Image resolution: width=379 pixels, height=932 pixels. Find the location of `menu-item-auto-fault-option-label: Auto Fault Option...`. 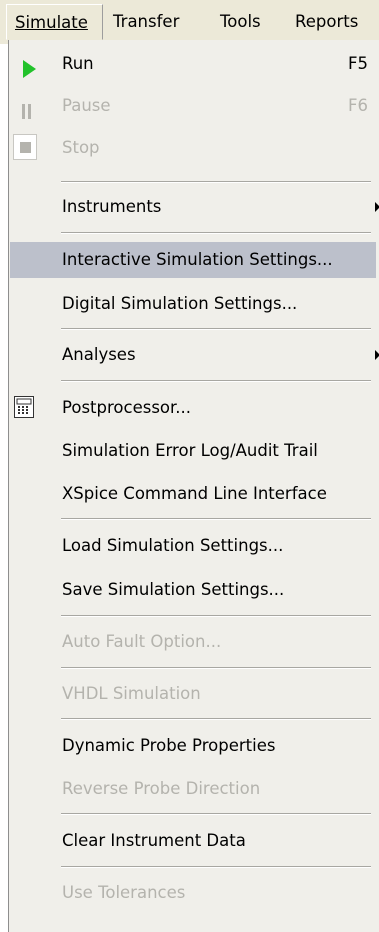

menu-item-auto-fault-option-label: Auto Fault Option... is located at coordinates (142, 641).